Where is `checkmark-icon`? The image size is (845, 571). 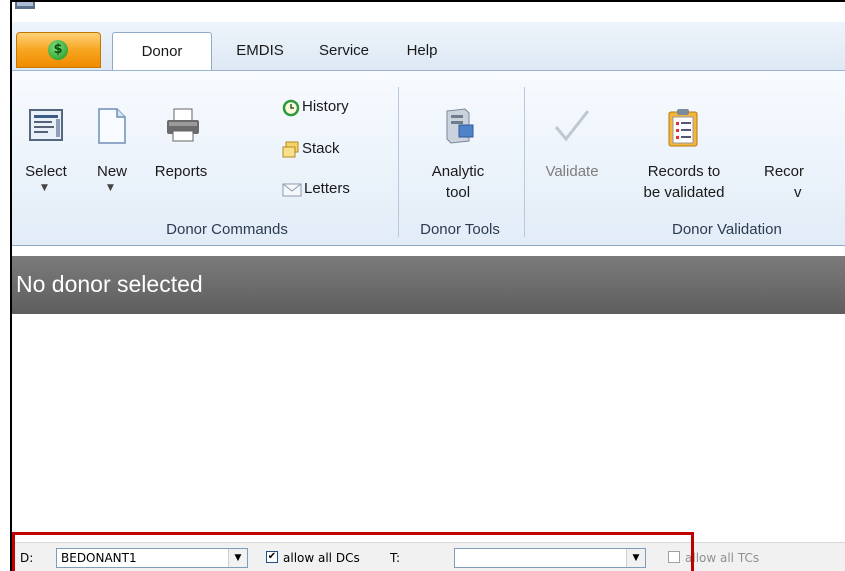
checkmark-icon is located at coordinates (572, 126).